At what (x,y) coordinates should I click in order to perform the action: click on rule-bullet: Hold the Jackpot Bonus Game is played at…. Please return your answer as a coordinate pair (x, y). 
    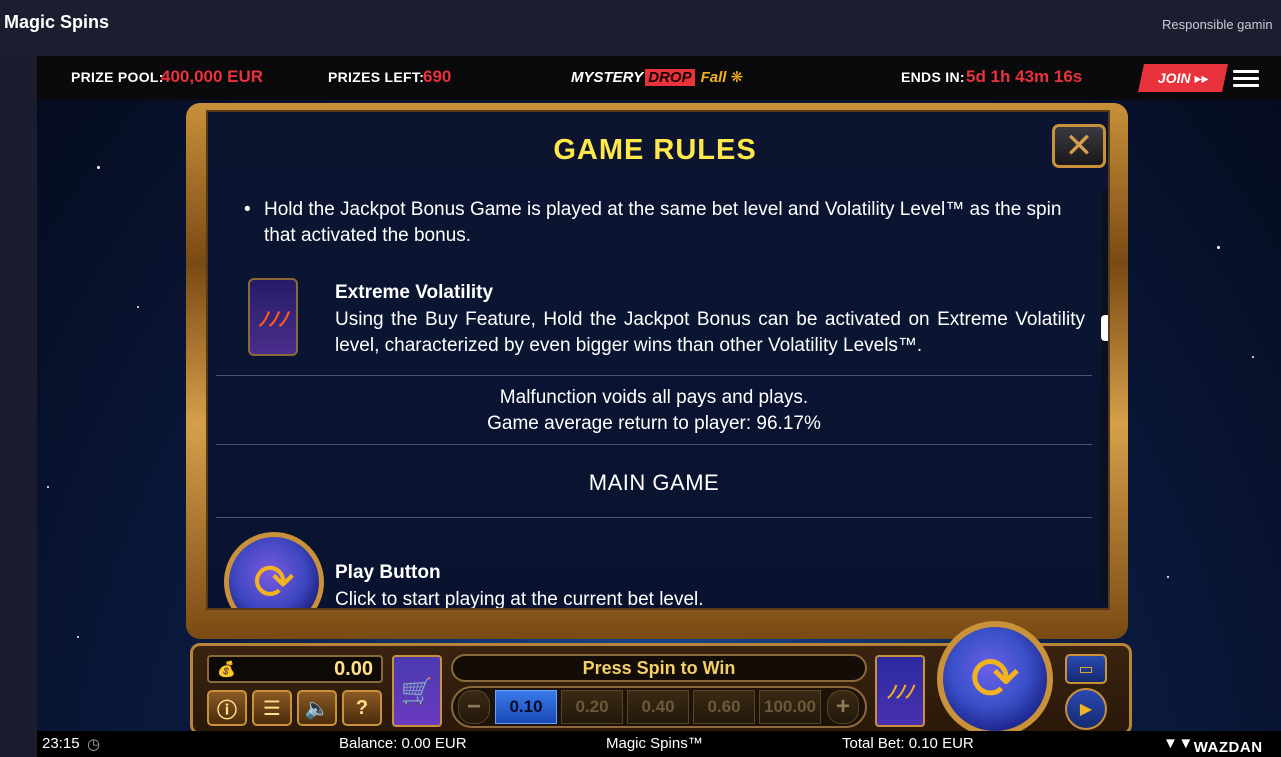
    Looking at the image, I should click on (665, 223).